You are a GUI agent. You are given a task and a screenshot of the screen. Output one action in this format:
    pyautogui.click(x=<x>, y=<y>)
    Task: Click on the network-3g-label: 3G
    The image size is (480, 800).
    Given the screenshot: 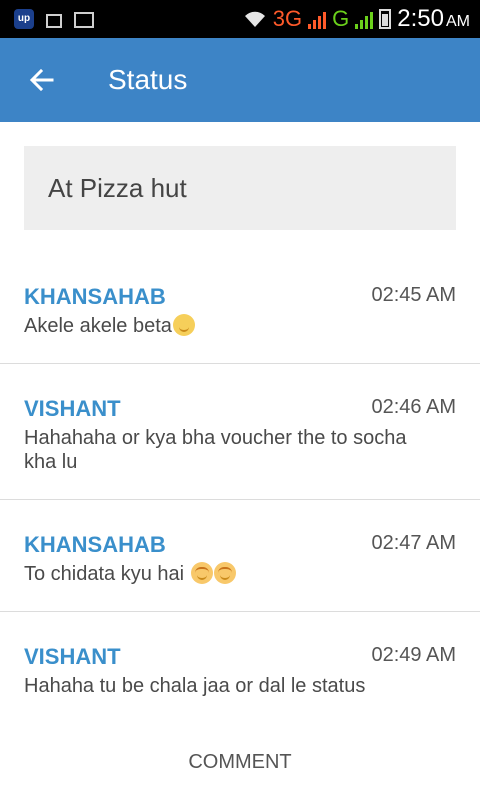 What is the action you would take?
    pyautogui.click(x=287, y=18)
    